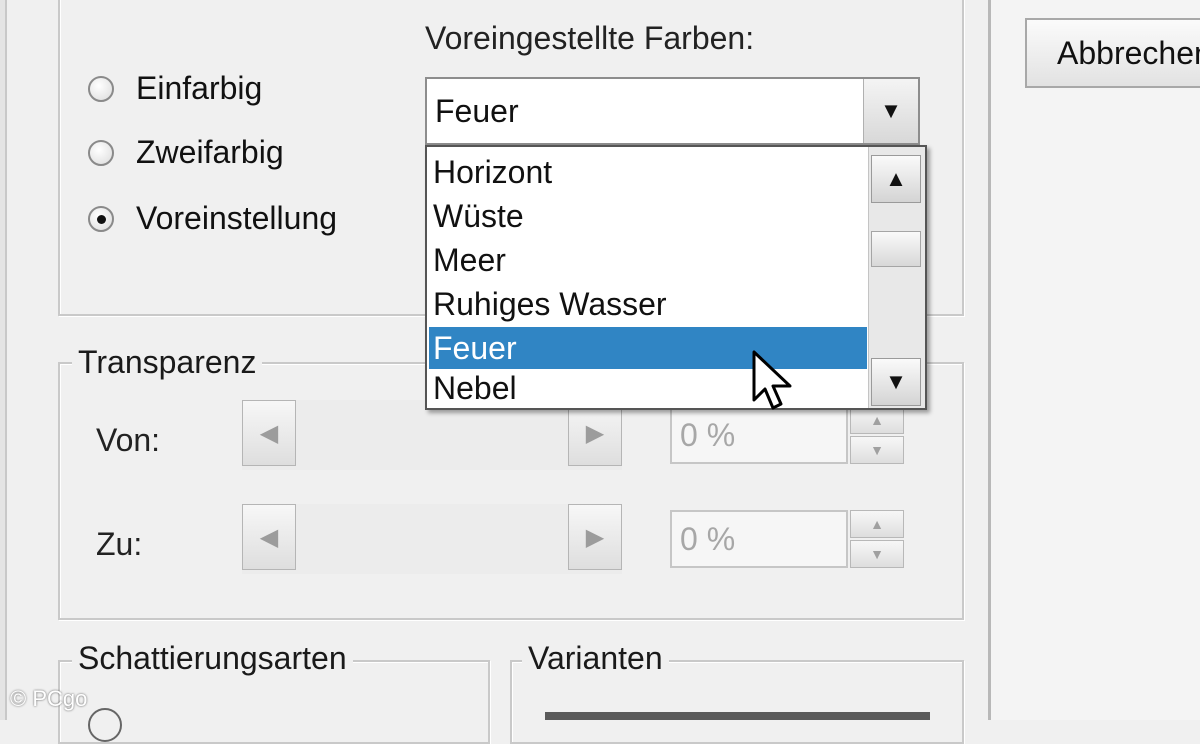 Image resolution: width=1200 pixels, height=744 pixels. What do you see at coordinates (237, 218) in the screenshot?
I see `radio-label: Voreinstellung` at bounding box center [237, 218].